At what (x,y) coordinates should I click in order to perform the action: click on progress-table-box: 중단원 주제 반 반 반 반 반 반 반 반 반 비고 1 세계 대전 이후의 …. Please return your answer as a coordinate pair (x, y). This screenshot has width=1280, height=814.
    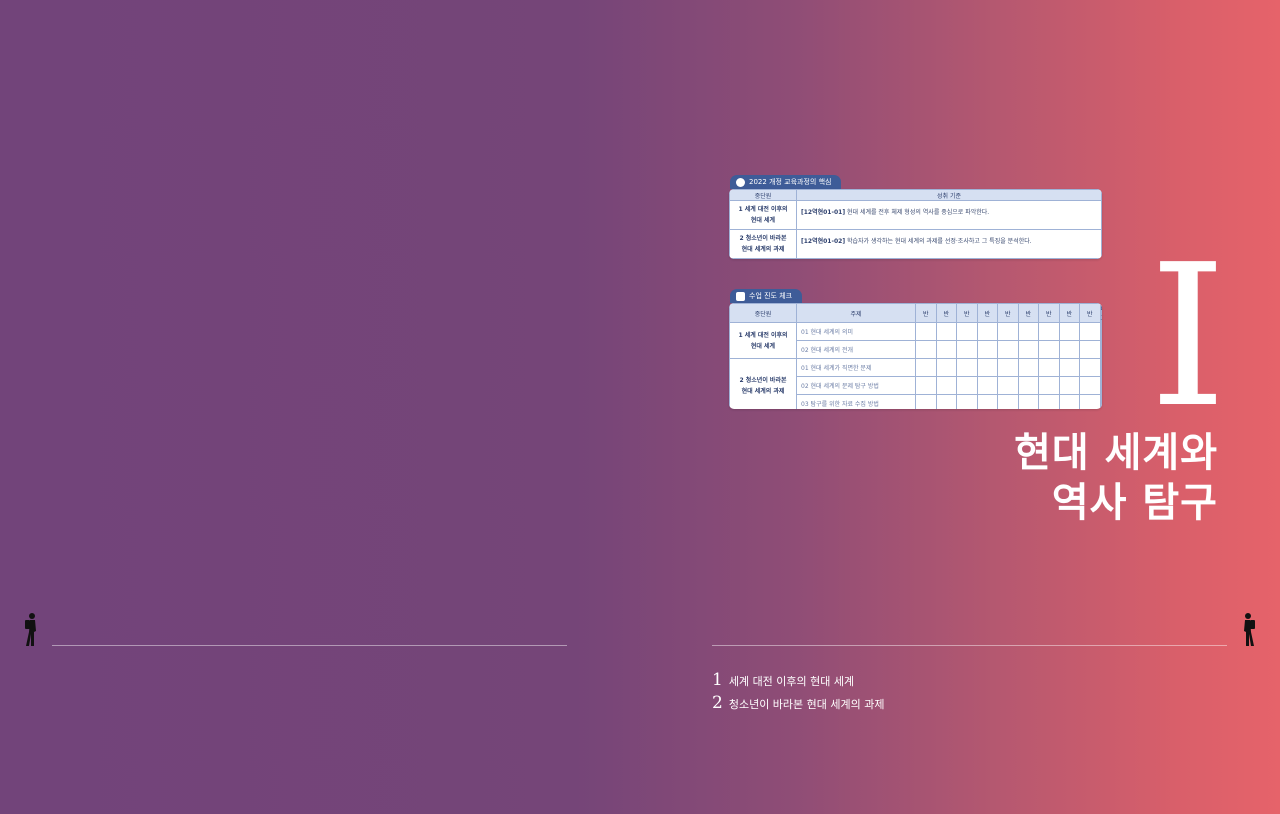
    Looking at the image, I should click on (915, 356).